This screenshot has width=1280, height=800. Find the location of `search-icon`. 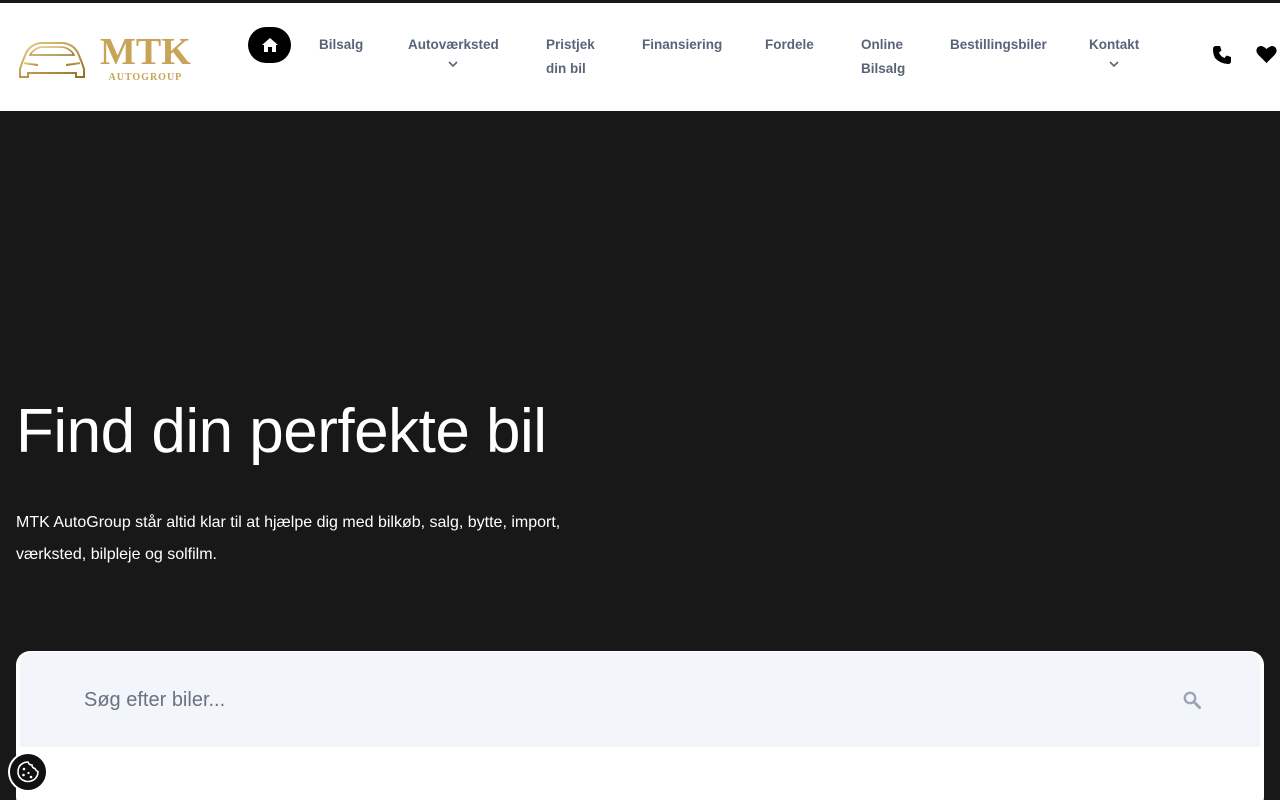

search-icon is located at coordinates (1192, 700).